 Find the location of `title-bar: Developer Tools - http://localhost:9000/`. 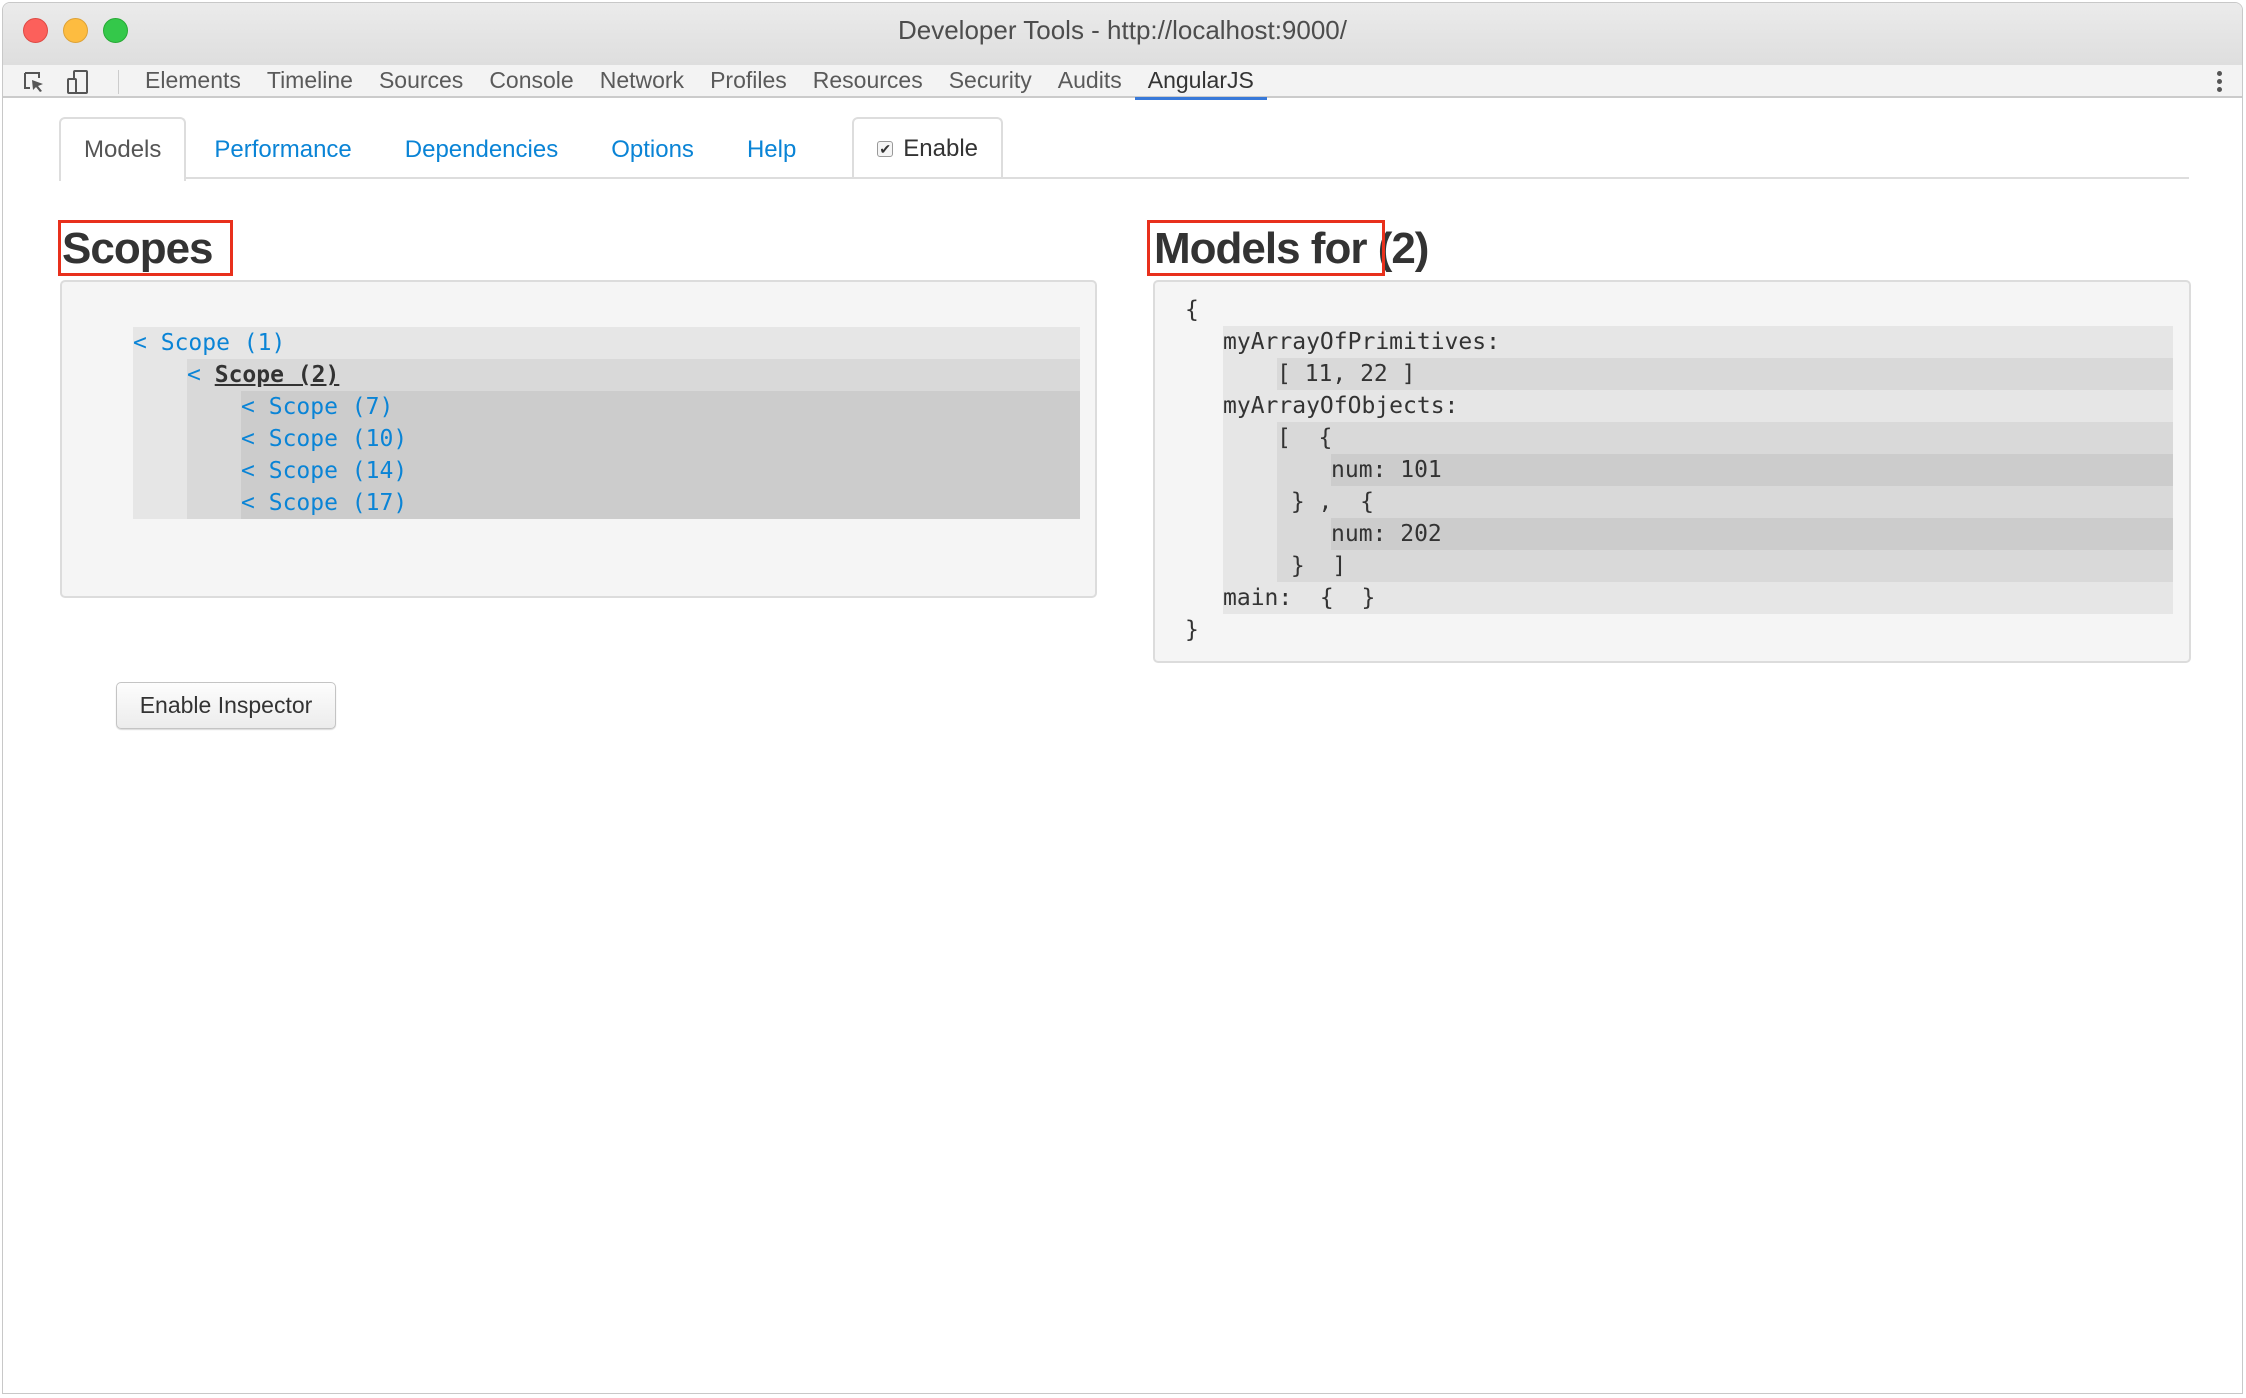

title-bar: Developer Tools - http://localhost:9000/ is located at coordinates (1122, 34).